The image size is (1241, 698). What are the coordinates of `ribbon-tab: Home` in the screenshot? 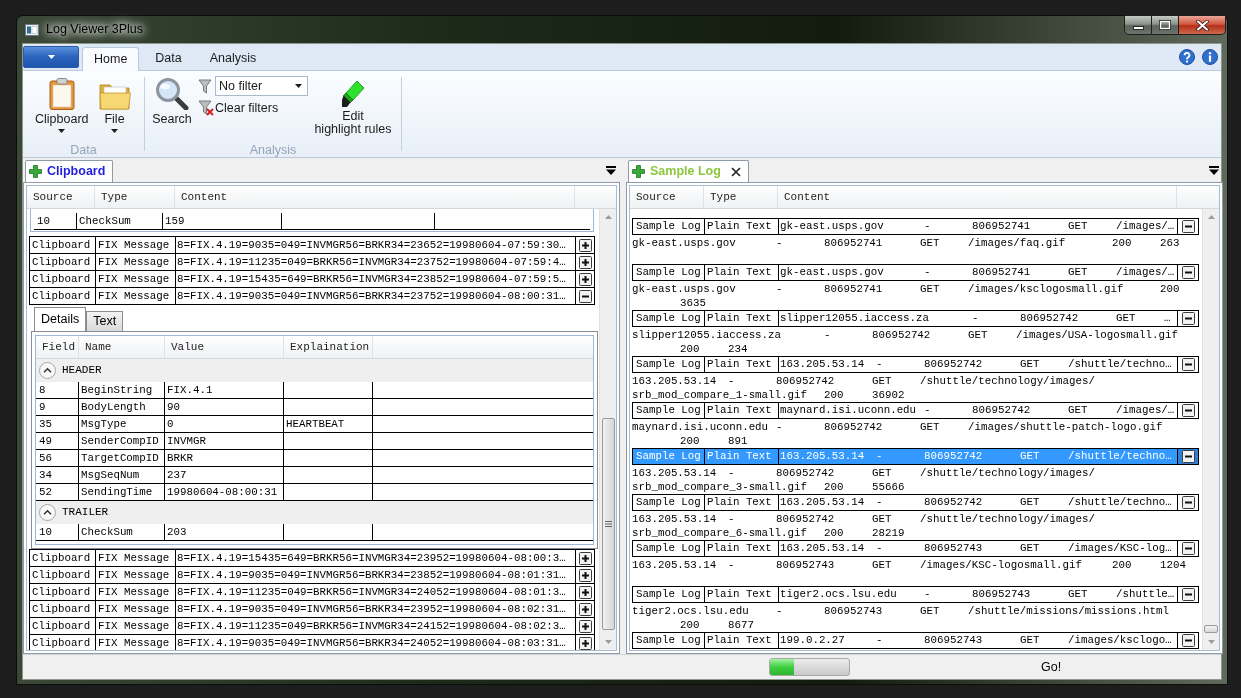 It's located at (111, 59).